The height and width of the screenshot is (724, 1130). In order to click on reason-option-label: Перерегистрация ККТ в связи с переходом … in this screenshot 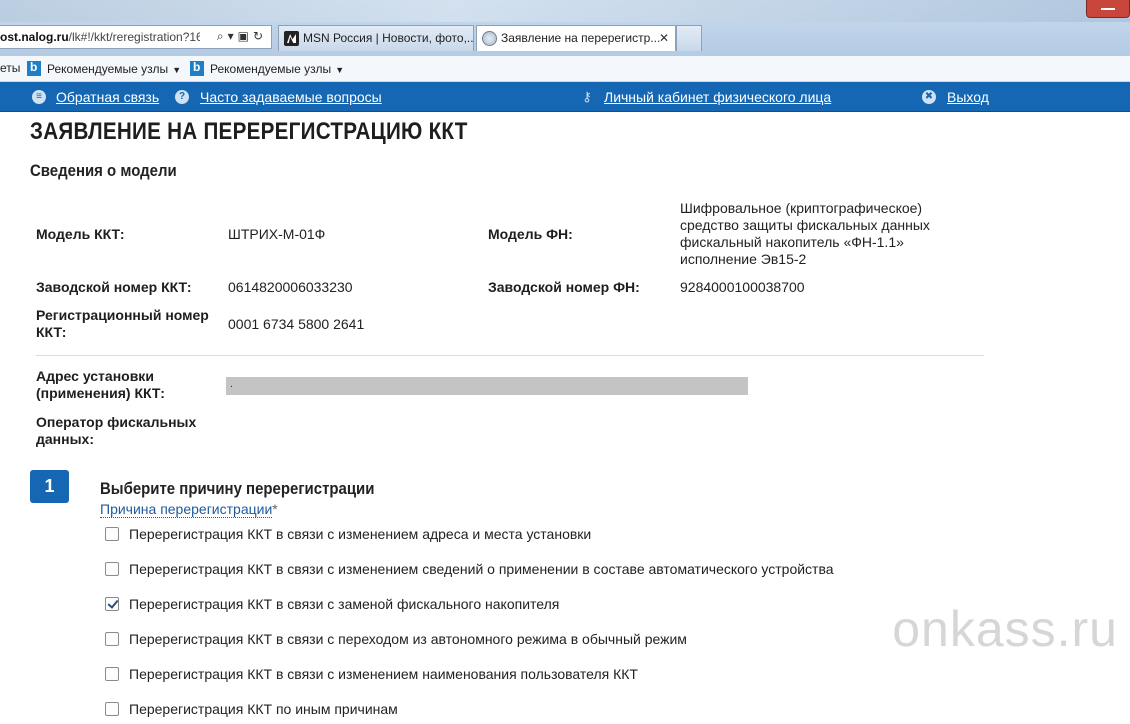, I will do `click(408, 639)`.